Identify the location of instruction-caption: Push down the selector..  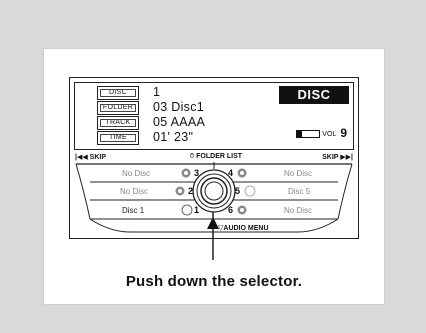
(214, 281).